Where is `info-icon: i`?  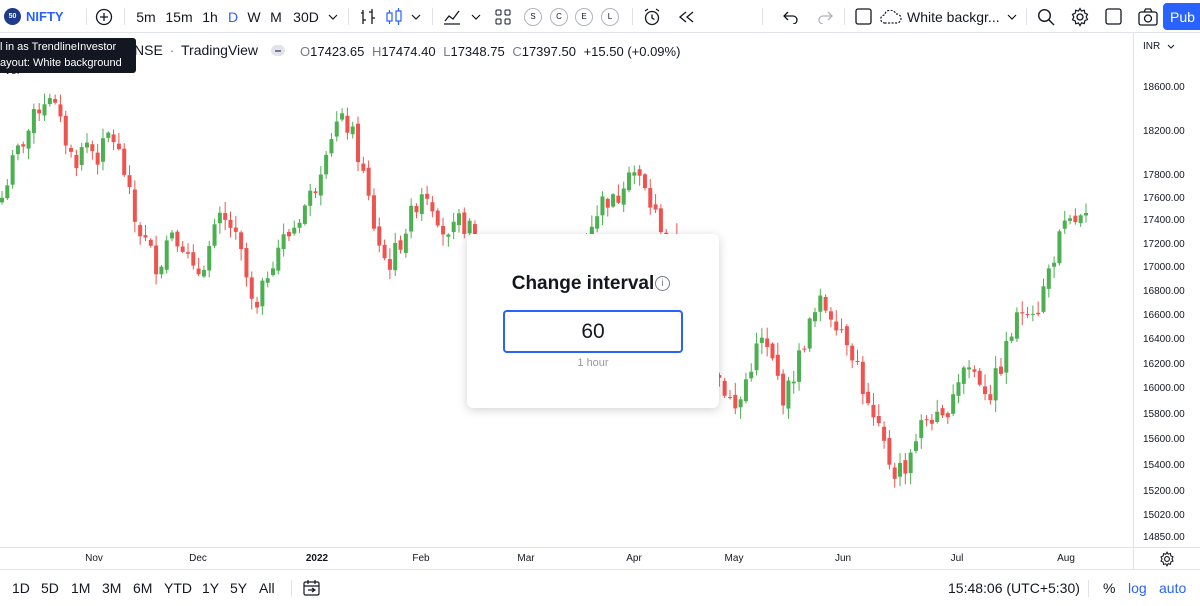 info-icon: i is located at coordinates (662, 283).